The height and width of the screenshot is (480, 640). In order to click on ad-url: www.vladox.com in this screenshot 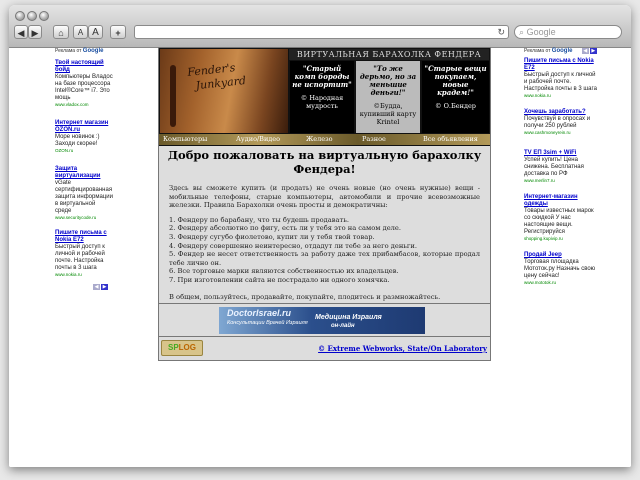, I will do `click(84, 105)`.